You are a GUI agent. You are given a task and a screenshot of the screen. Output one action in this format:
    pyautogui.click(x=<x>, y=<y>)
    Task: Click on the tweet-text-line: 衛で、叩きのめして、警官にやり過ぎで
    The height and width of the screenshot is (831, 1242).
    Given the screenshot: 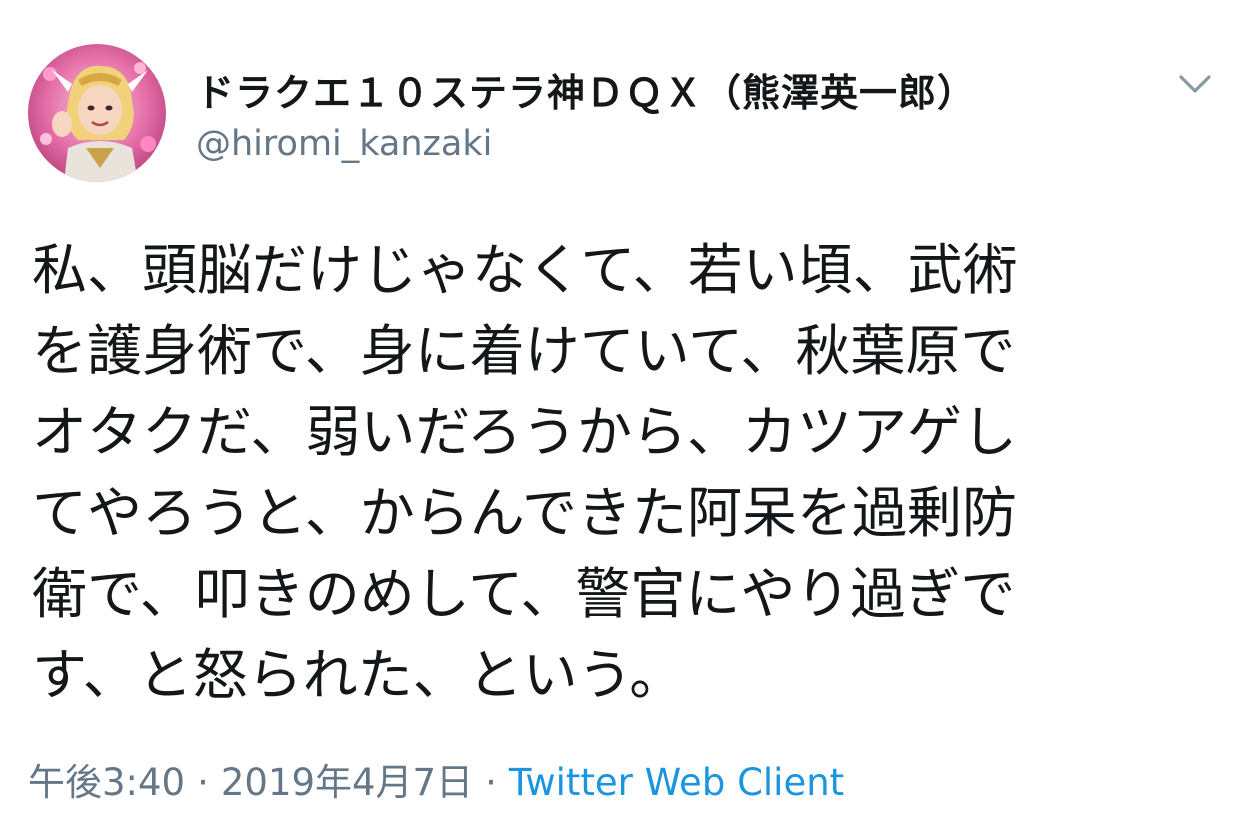 What is the action you would take?
    pyautogui.click(x=524, y=594)
    